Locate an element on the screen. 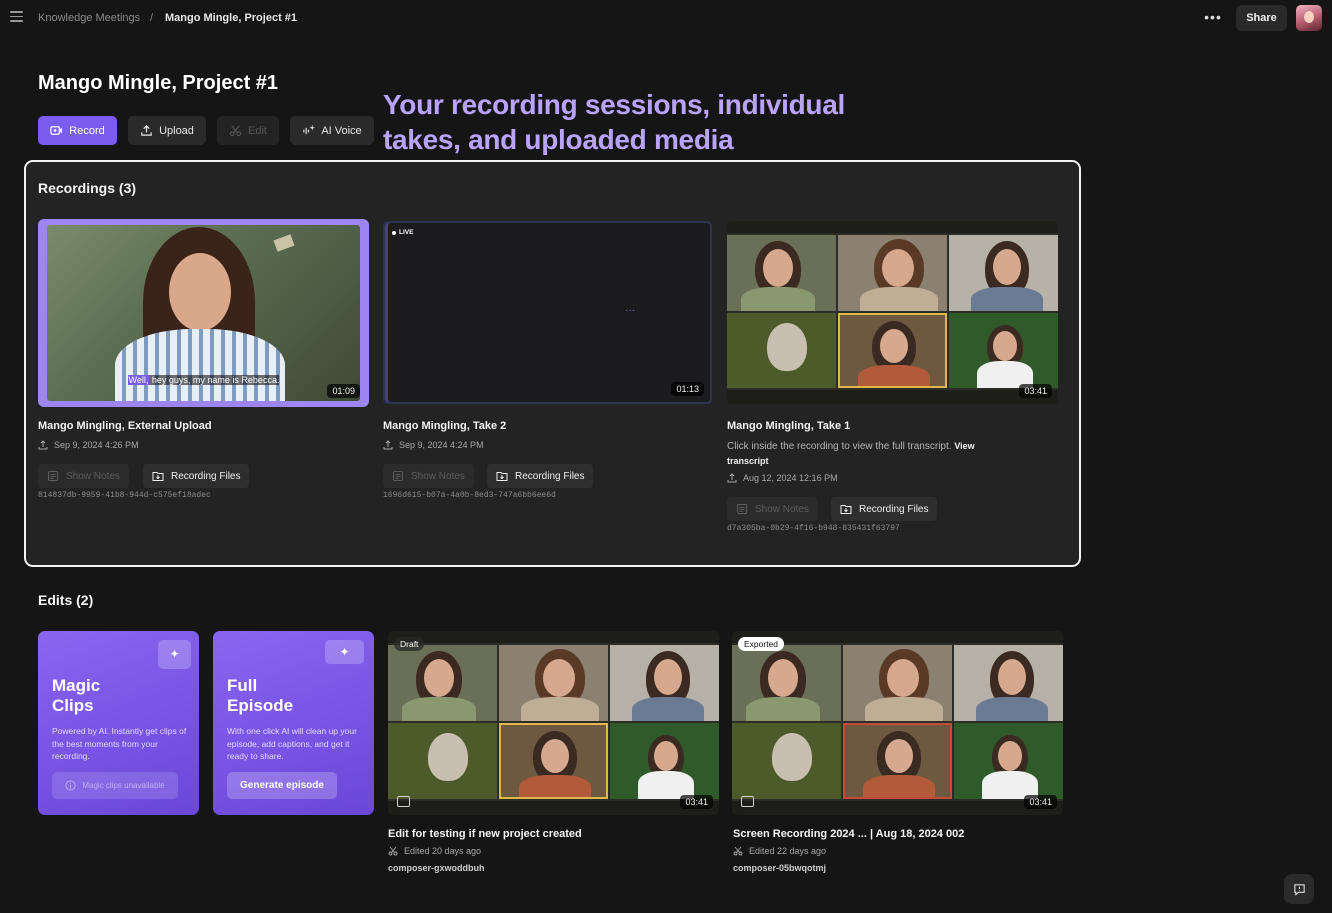 The height and width of the screenshot is (913, 1332). recordings-title: Recordings (3) is located at coordinates (87, 188).